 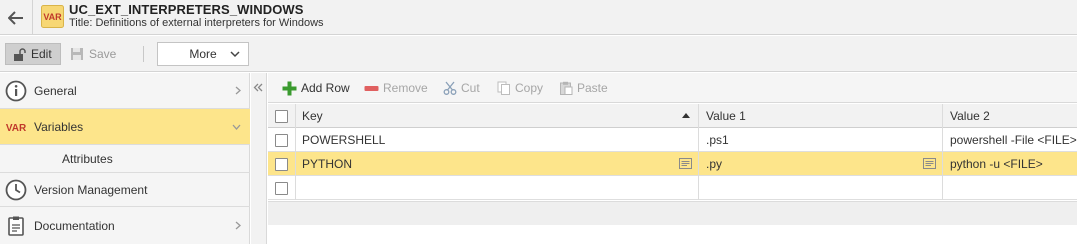 I want to click on cut-button: Cut, so click(x=461, y=88).